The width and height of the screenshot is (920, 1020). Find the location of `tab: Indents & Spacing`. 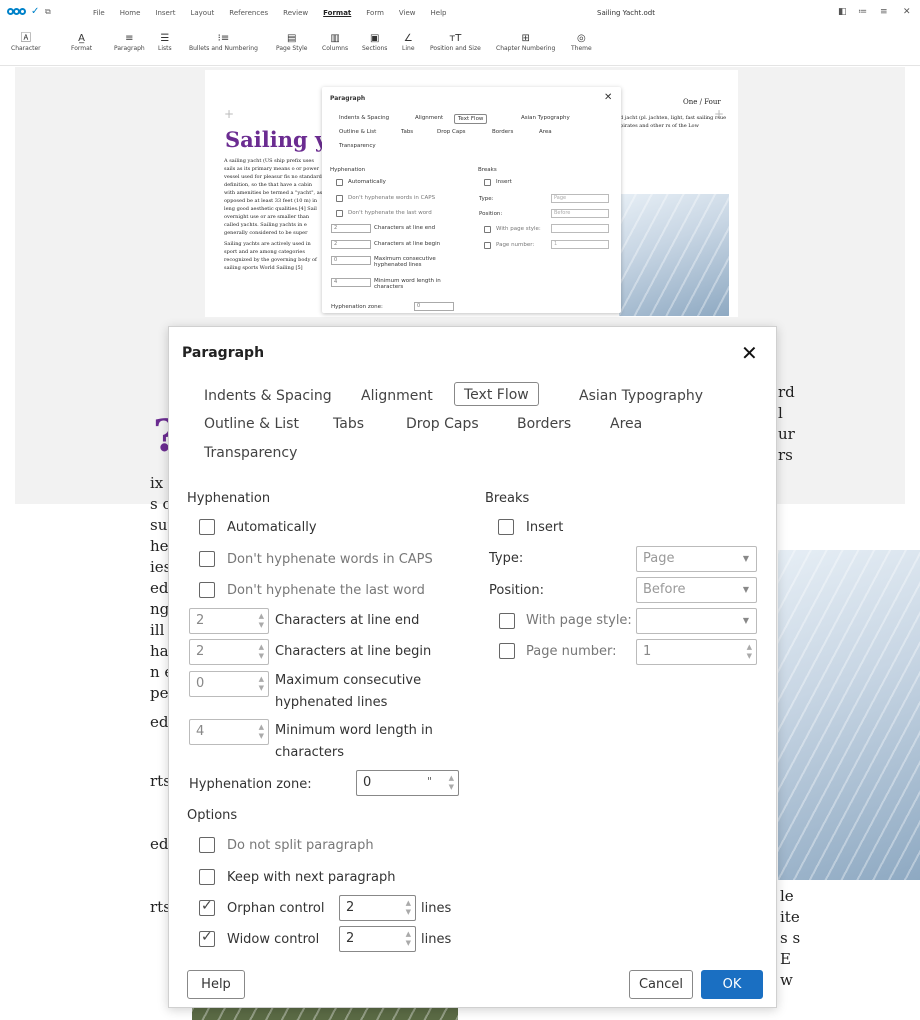

tab: Indents & Spacing is located at coordinates (364, 118).